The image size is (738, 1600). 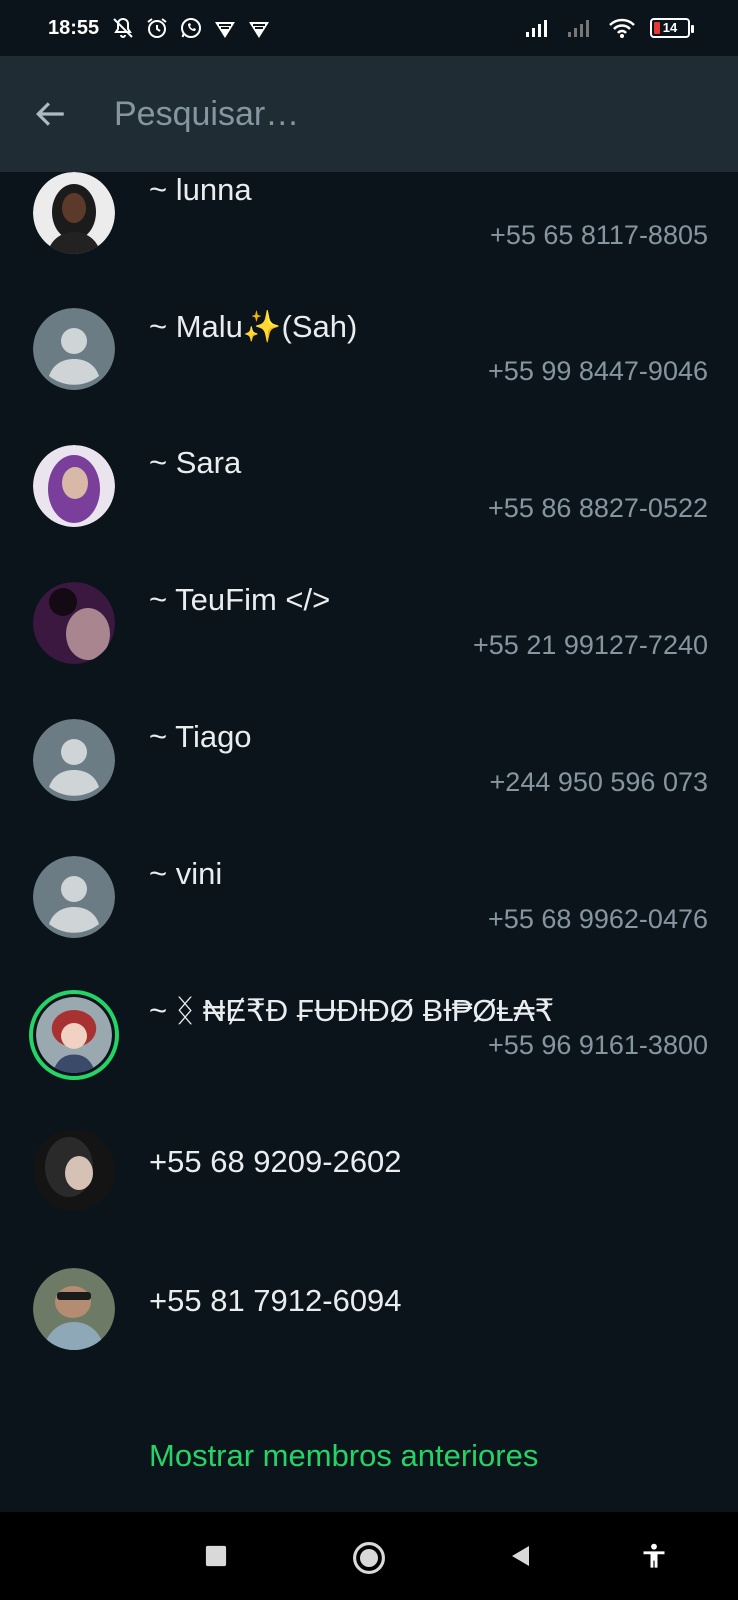 I want to click on list-item: ~ vini +55 68 9962-0476, so click(x=369, y=924).